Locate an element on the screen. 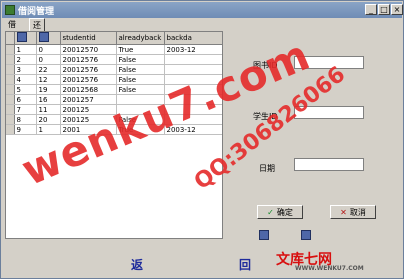 The image size is (404, 279). tab-borrow: 借书 is located at coordinates (12, 29).